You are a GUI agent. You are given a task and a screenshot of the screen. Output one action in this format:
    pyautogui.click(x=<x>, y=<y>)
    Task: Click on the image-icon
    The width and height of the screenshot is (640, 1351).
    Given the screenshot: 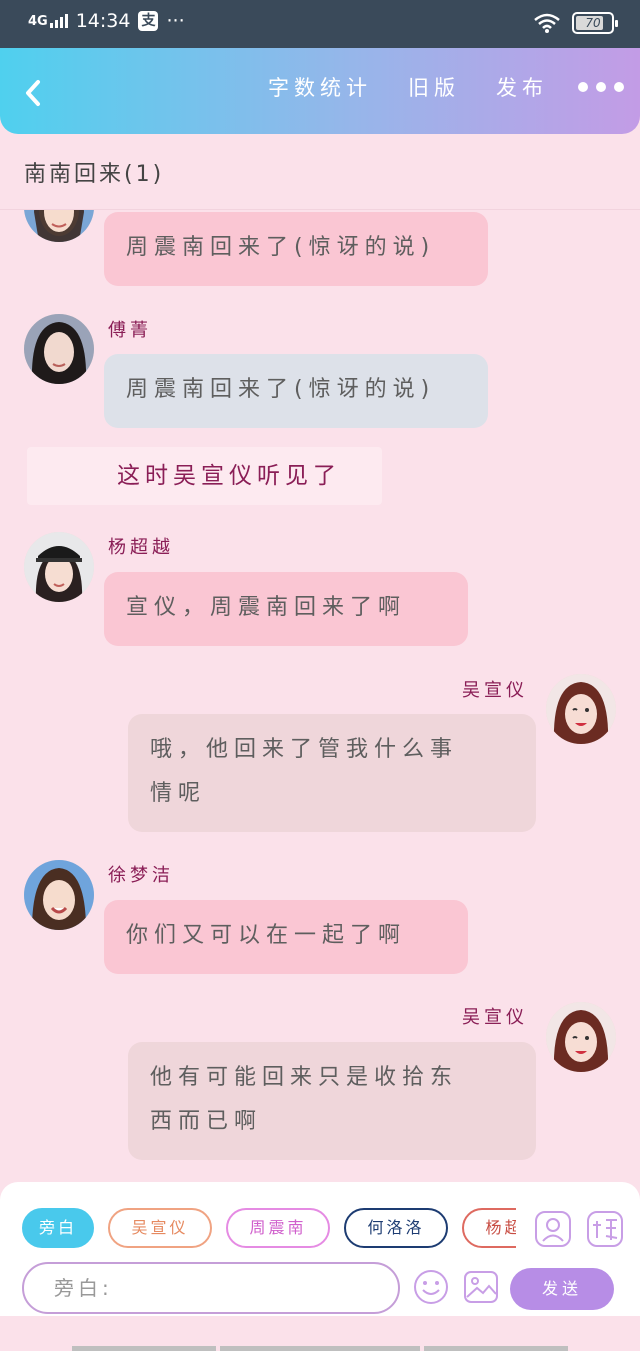 What is the action you would take?
    pyautogui.click(x=481, y=1287)
    